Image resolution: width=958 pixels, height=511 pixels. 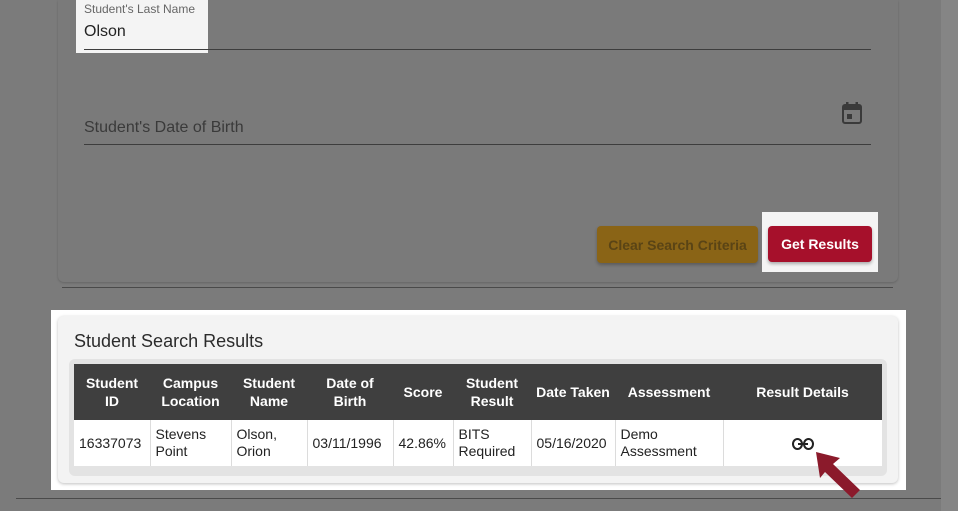 What do you see at coordinates (677, 244) in the screenshot?
I see `clear-search-button: Clear Search Criteria` at bounding box center [677, 244].